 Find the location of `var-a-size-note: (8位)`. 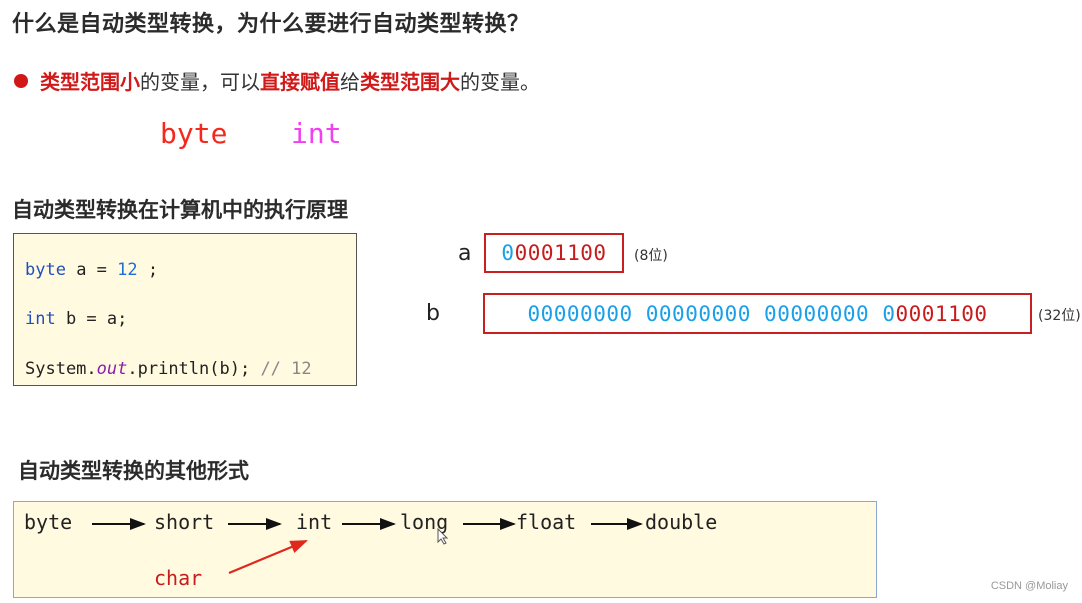

var-a-size-note: (8位) is located at coordinates (651, 256).